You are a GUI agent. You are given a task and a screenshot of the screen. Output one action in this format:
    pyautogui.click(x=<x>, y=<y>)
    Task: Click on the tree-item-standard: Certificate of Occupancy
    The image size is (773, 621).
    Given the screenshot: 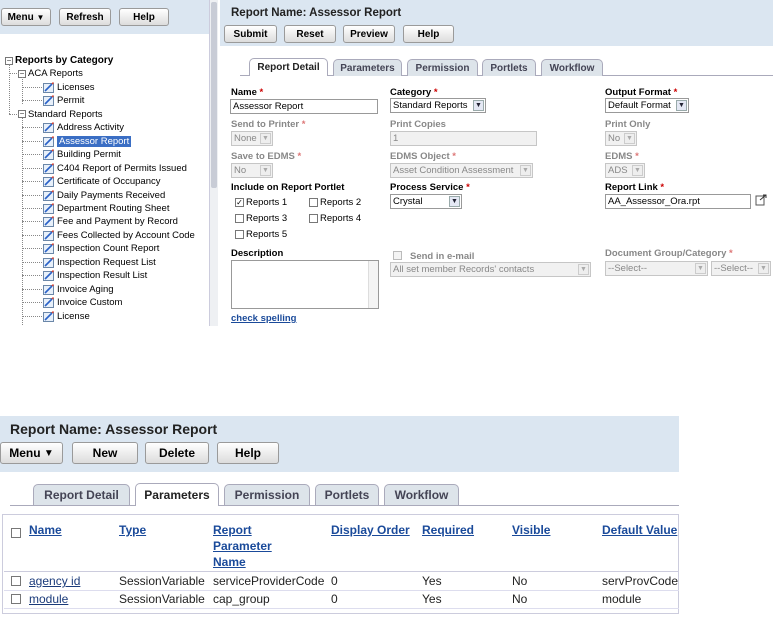 What is the action you would take?
    pyautogui.click(x=102, y=181)
    